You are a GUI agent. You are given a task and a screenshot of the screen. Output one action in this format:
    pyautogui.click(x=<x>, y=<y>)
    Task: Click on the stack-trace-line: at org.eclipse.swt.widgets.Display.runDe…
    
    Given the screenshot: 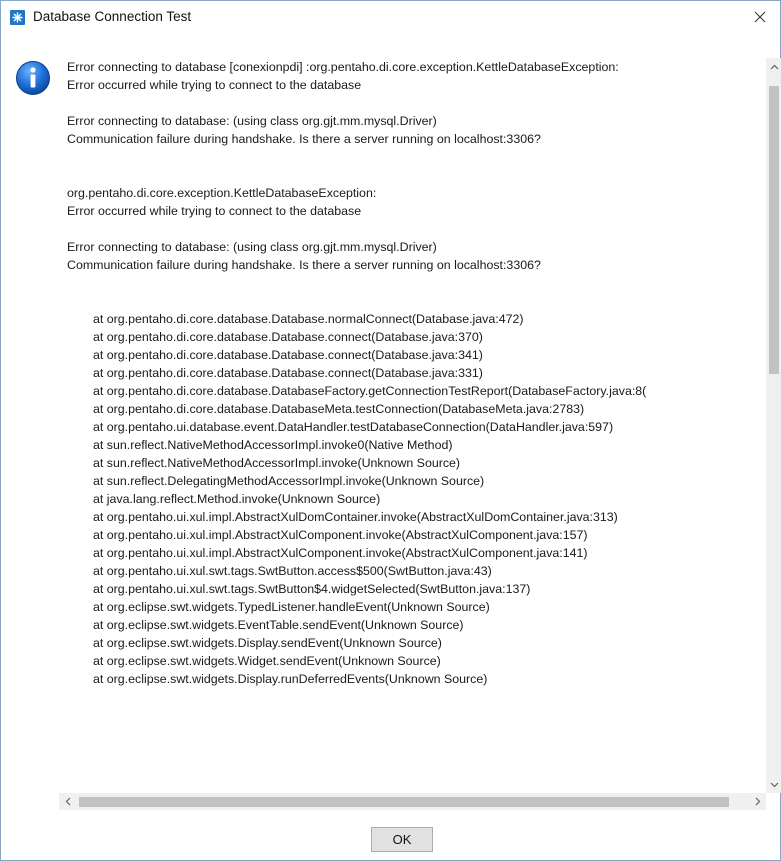 What is the action you would take?
    pyautogui.click(x=290, y=679)
    